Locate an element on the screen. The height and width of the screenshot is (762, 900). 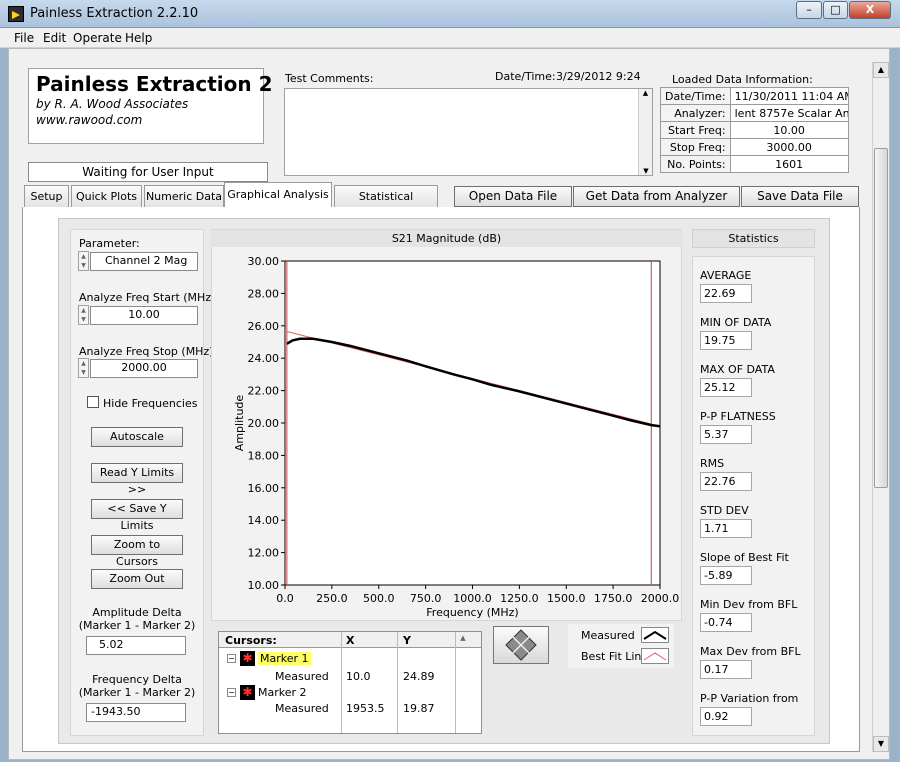
cursor-header-y: Y is located at coordinates (407, 640).